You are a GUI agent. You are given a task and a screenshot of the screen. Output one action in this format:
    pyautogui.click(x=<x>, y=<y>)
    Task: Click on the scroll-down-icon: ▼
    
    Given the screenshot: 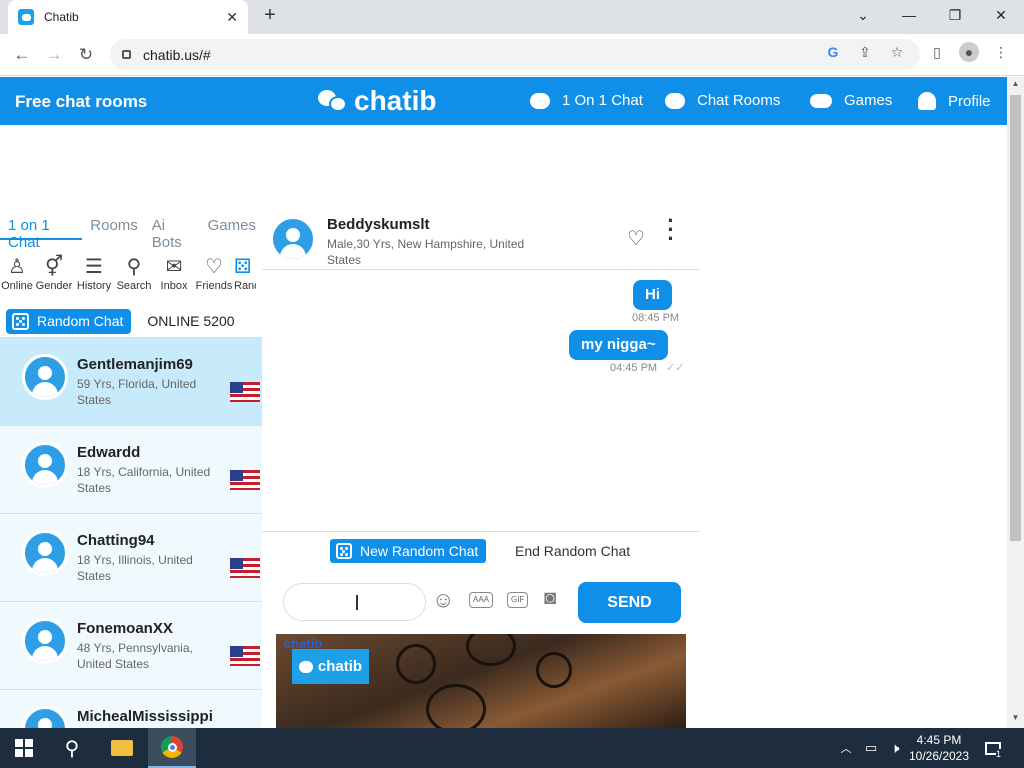 What is the action you would take?
    pyautogui.click(x=1015, y=717)
    